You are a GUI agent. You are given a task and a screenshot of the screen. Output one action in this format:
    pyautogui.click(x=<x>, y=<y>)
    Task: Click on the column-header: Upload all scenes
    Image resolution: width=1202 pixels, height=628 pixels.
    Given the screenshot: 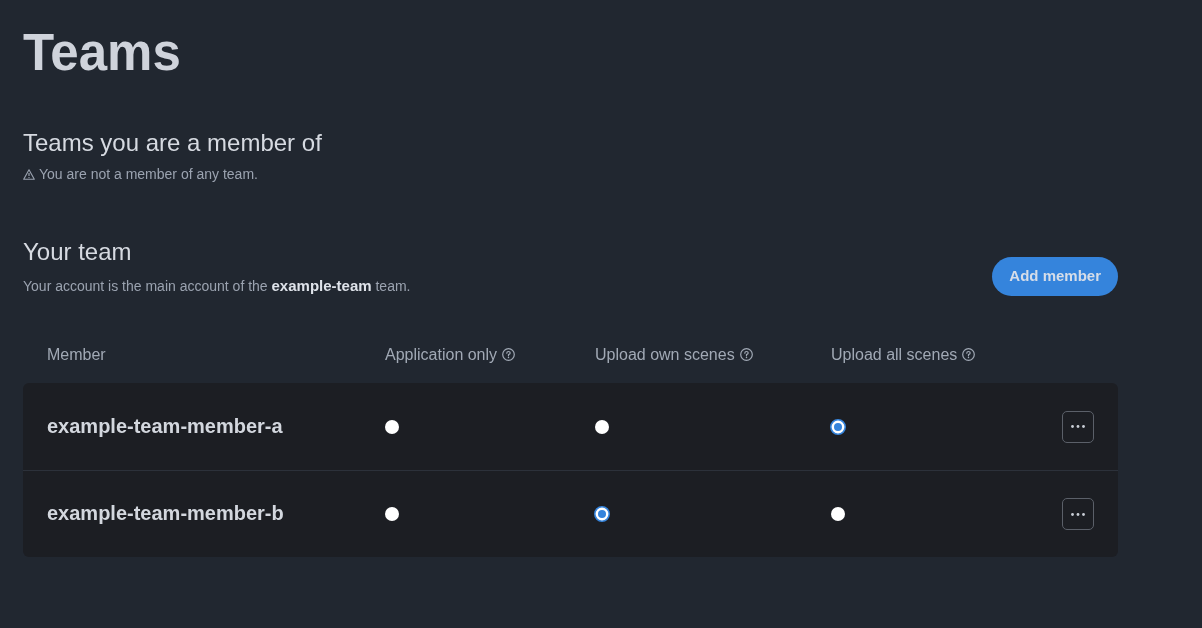 What is the action you would take?
    pyautogui.click(x=894, y=354)
    